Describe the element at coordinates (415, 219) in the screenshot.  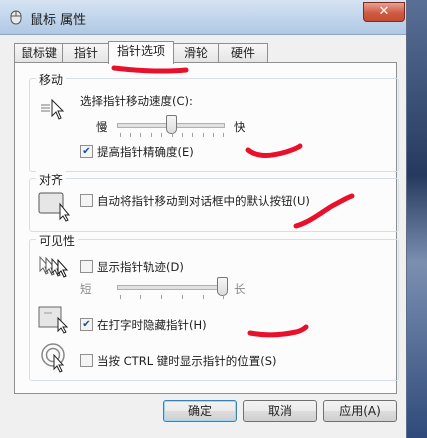
I see `desktop-background` at that location.